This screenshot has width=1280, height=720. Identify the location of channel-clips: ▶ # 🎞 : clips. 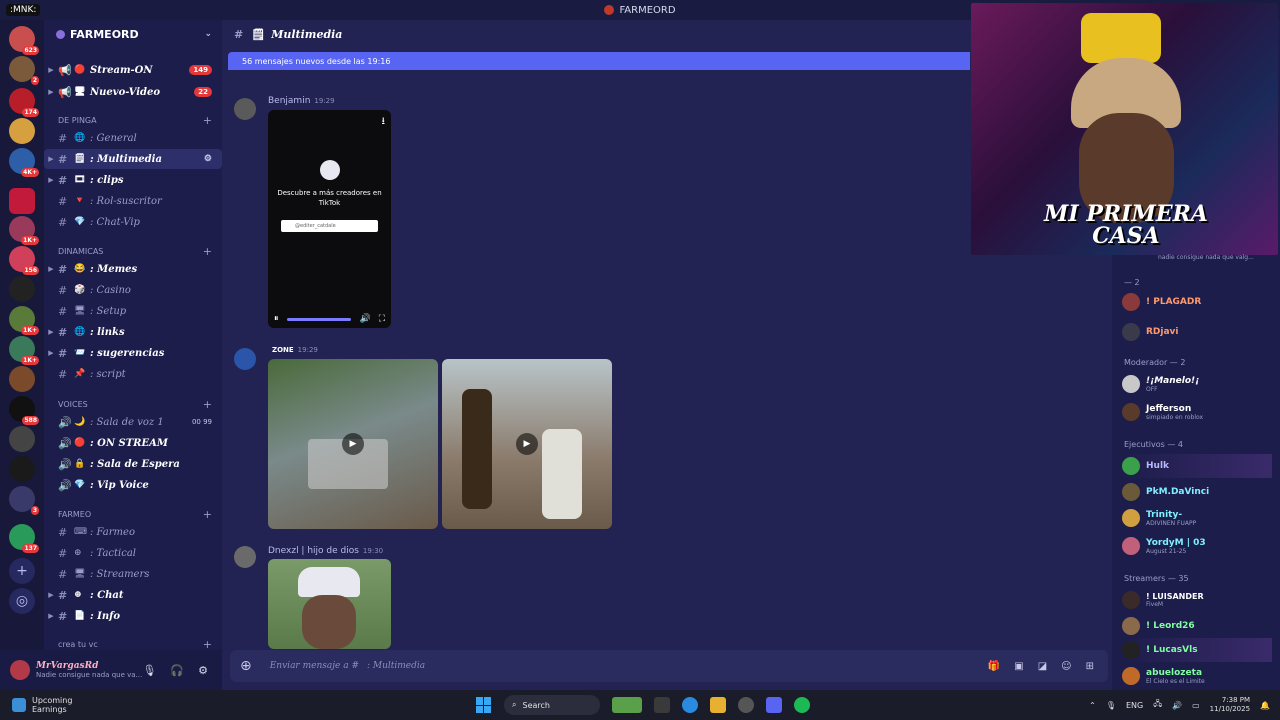
(133, 180).